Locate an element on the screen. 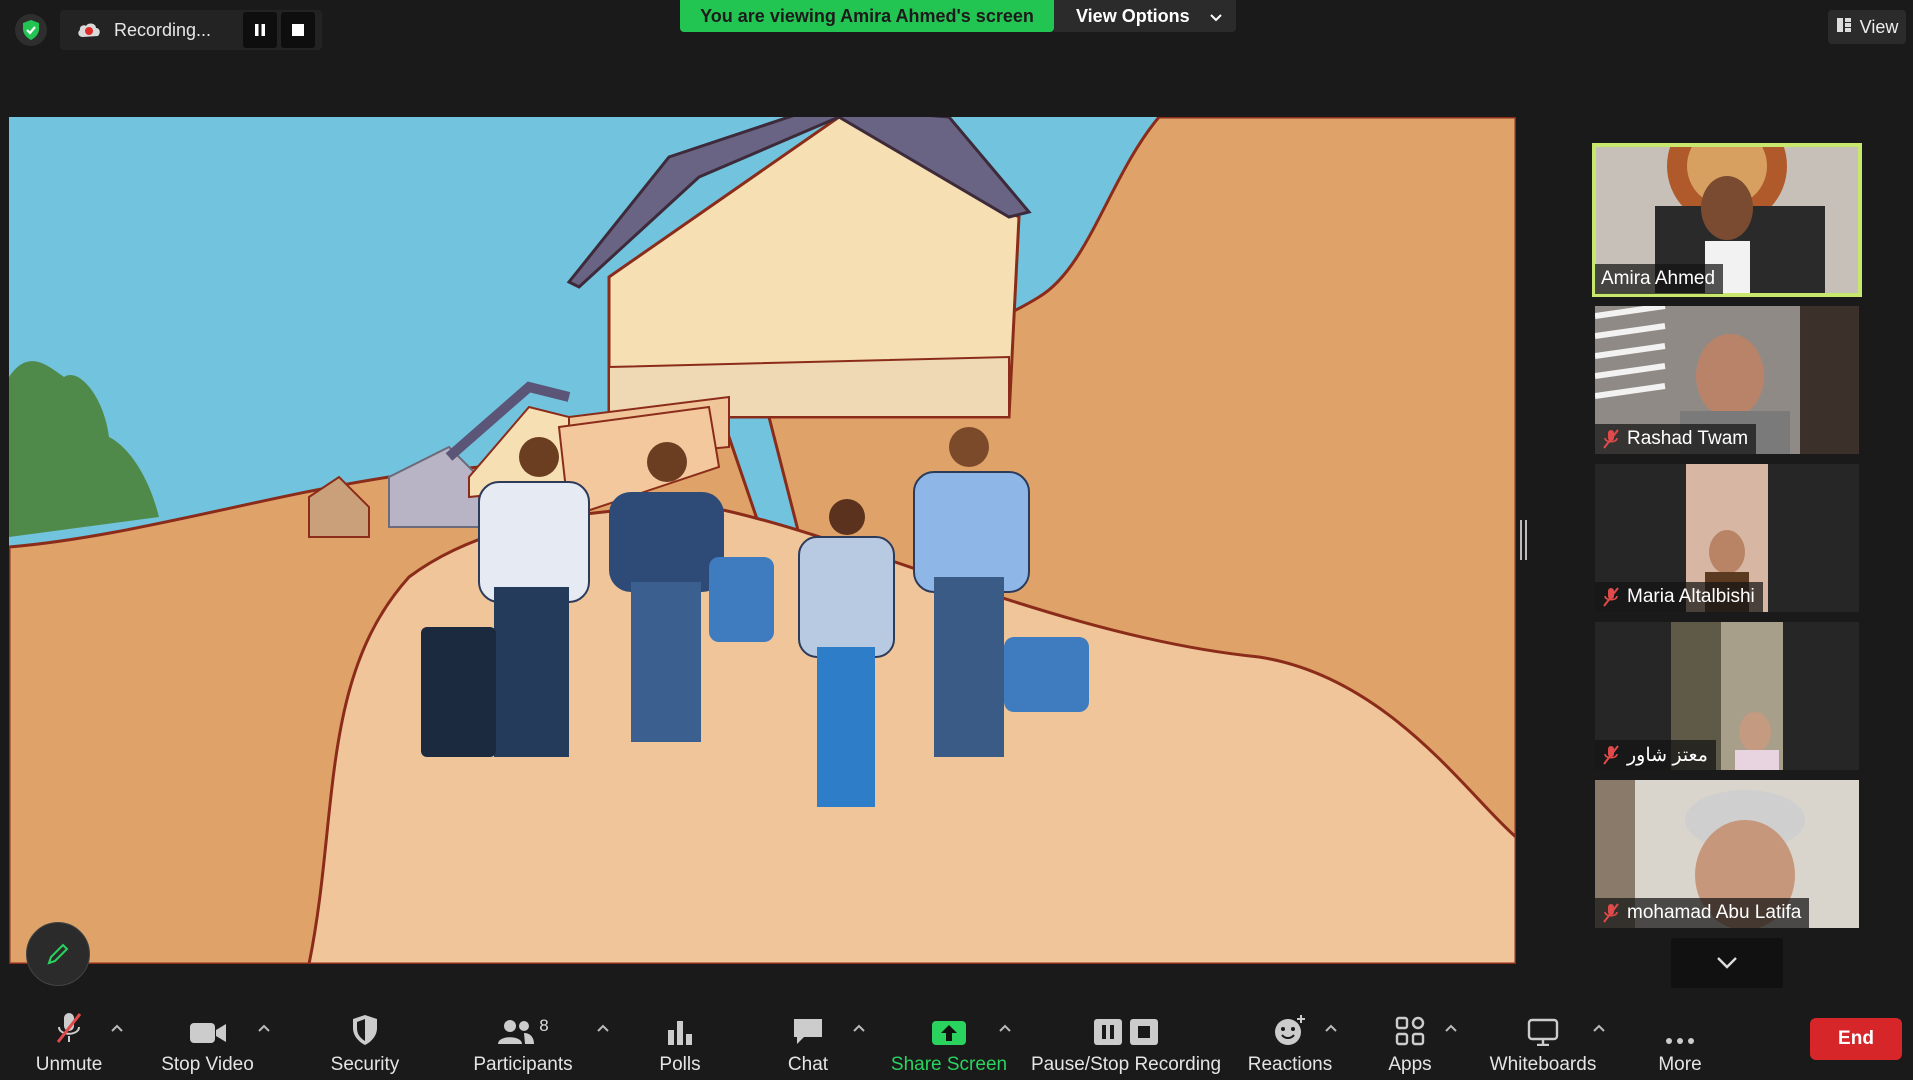 The height and width of the screenshot is (1080, 1913). participant-name-tag: Maria Altalbishi is located at coordinates (1679, 597).